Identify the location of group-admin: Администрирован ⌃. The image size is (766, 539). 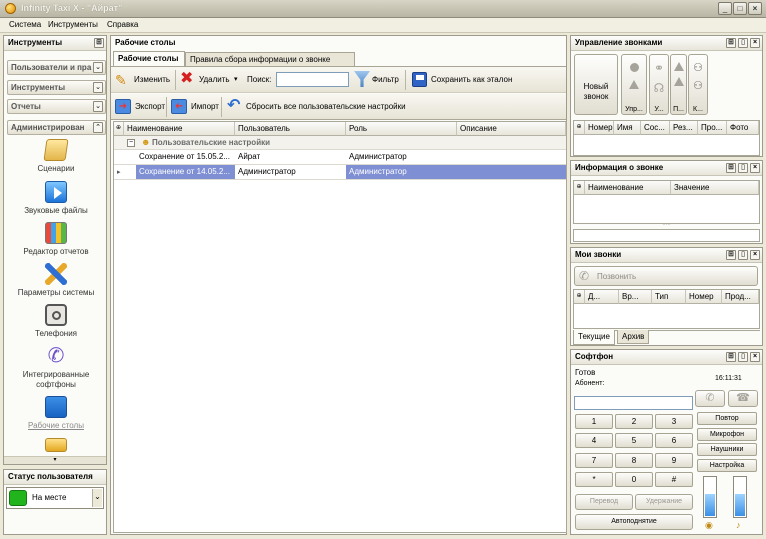
(56, 127).